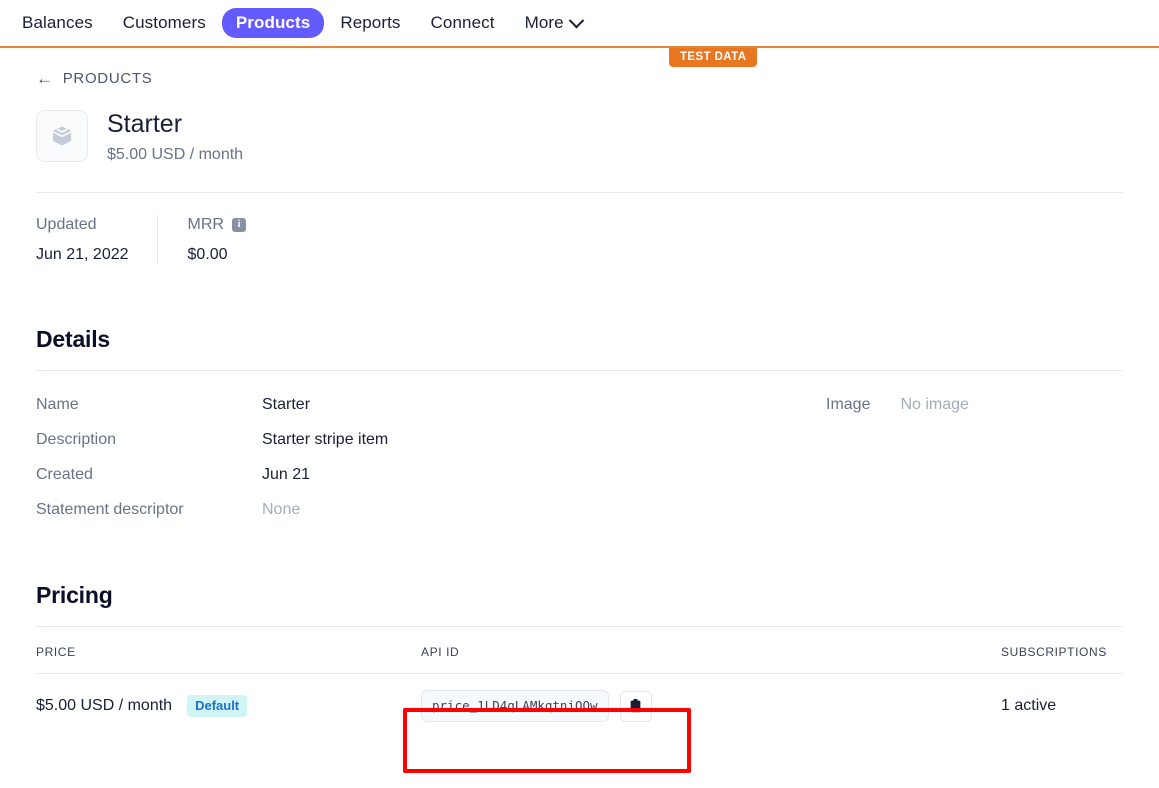  I want to click on detail-value: Starter, so click(286, 404).